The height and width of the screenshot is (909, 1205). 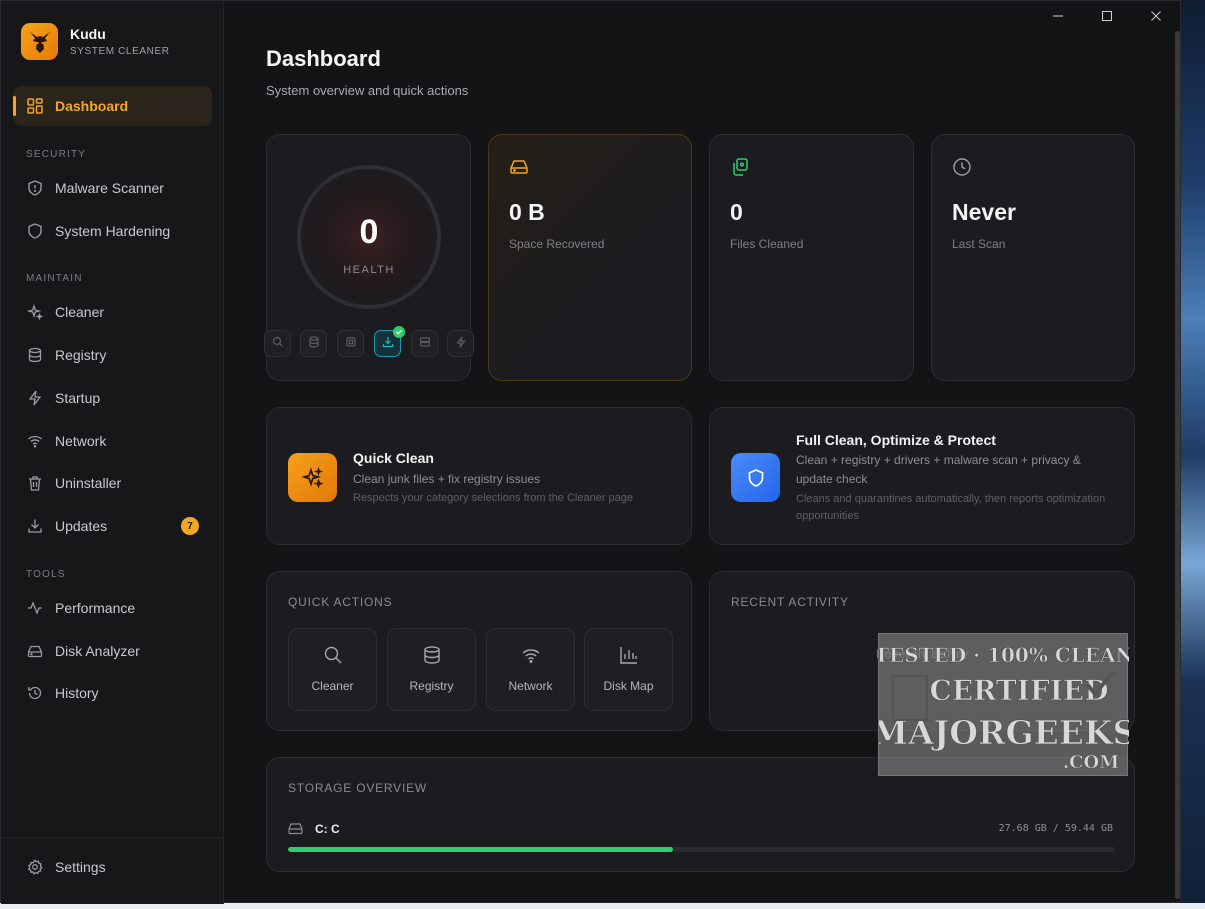 I want to click on sidebar-item-startup: Startup, so click(x=112, y=398).